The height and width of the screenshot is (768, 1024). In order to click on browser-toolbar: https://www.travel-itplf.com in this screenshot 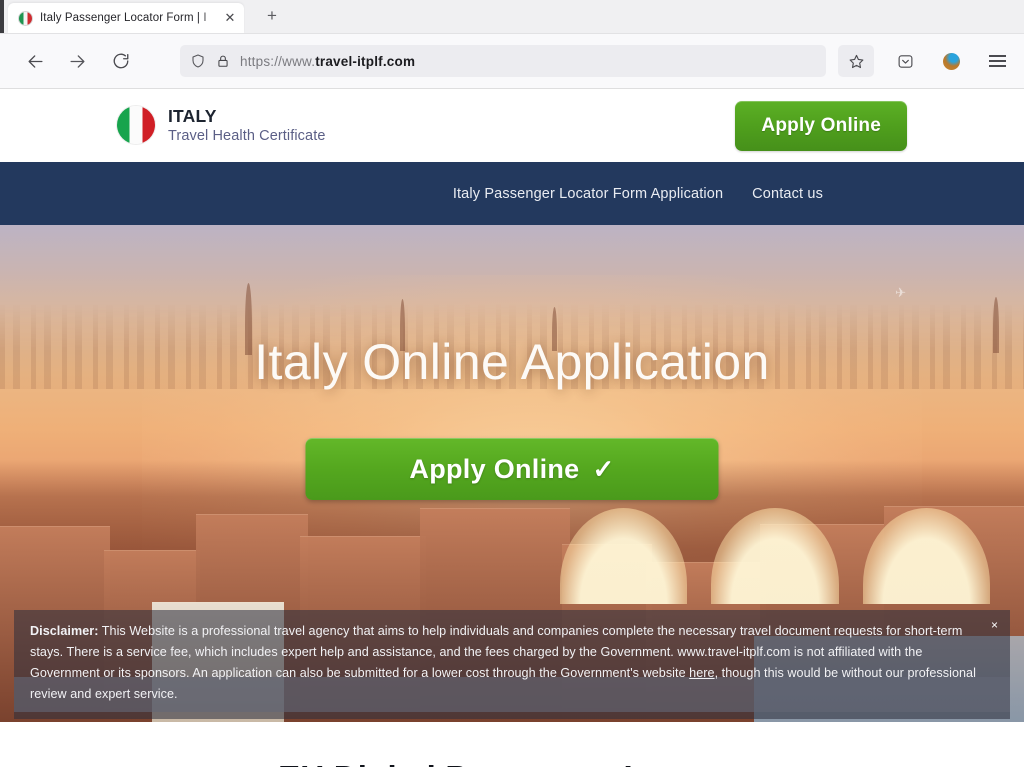, I will do `click(512, 61)`.